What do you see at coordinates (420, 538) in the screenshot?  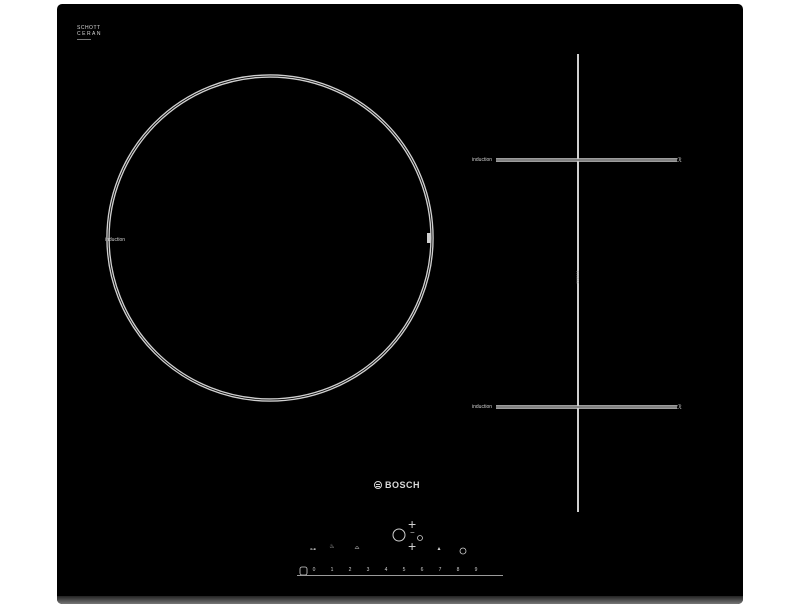 I see `zone-select-icon` at bounding box center [420, 538].